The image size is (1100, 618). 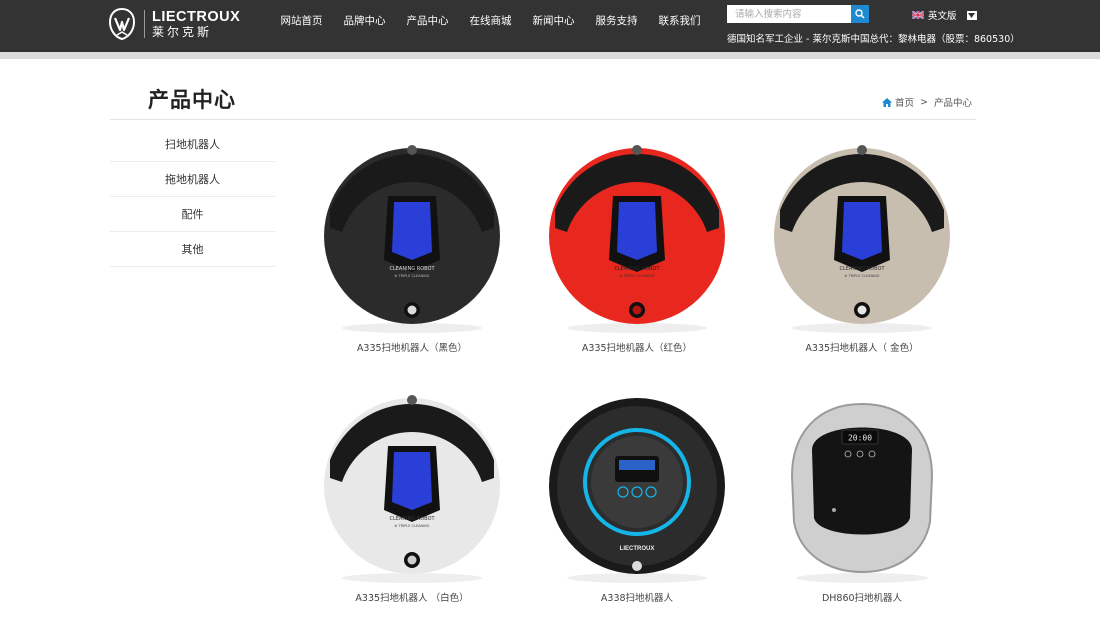 I want to click on product-card: 20:00 DH860扫地机器人, so click(x=862, y=497).